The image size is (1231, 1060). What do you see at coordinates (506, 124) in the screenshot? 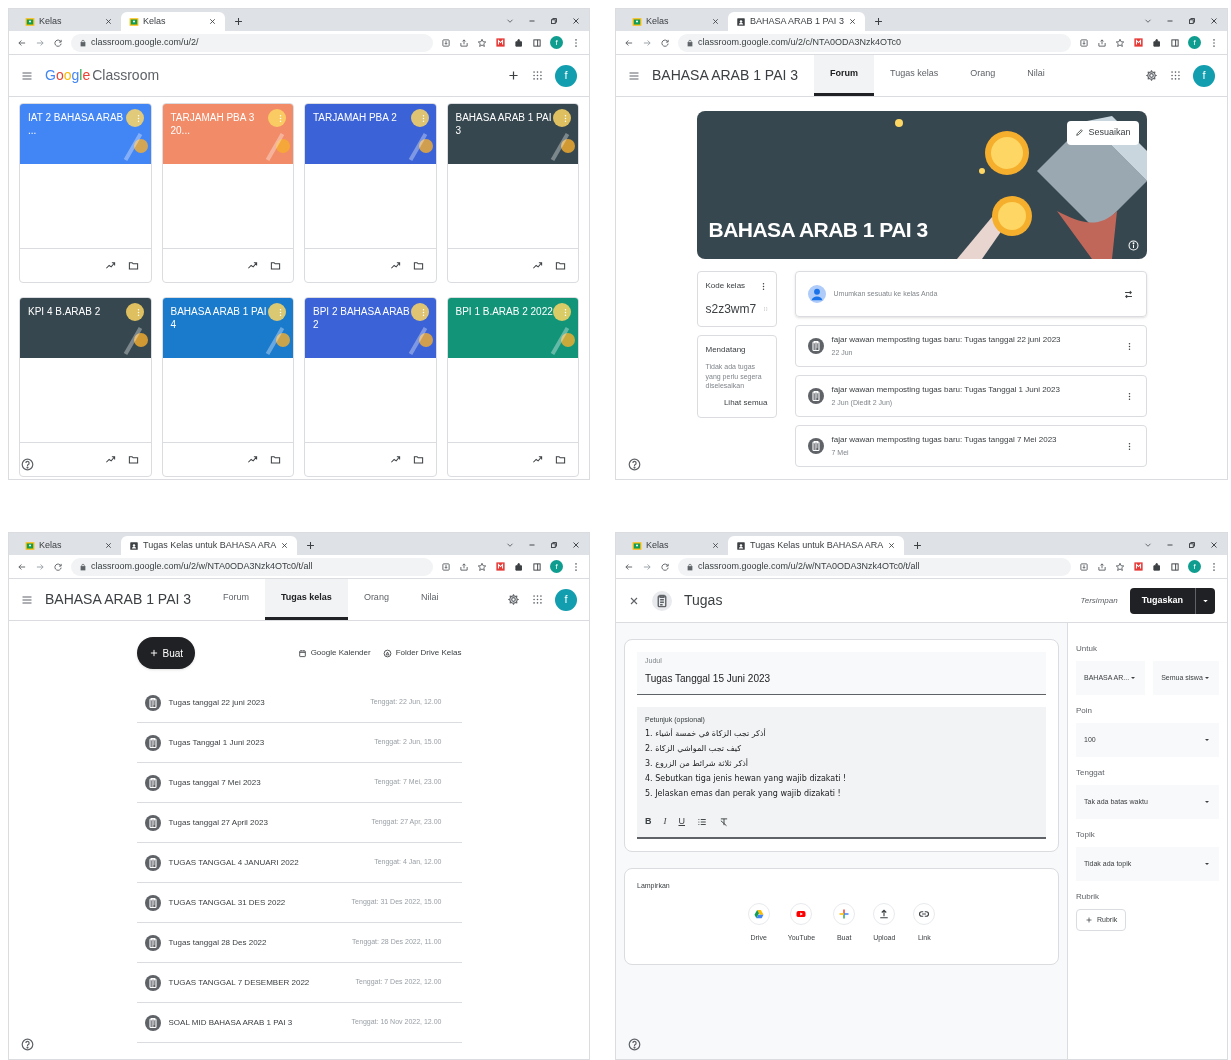
I see `class-name: BAHASA ARAB 1 PAI 3` at bounding box center [506, 124].